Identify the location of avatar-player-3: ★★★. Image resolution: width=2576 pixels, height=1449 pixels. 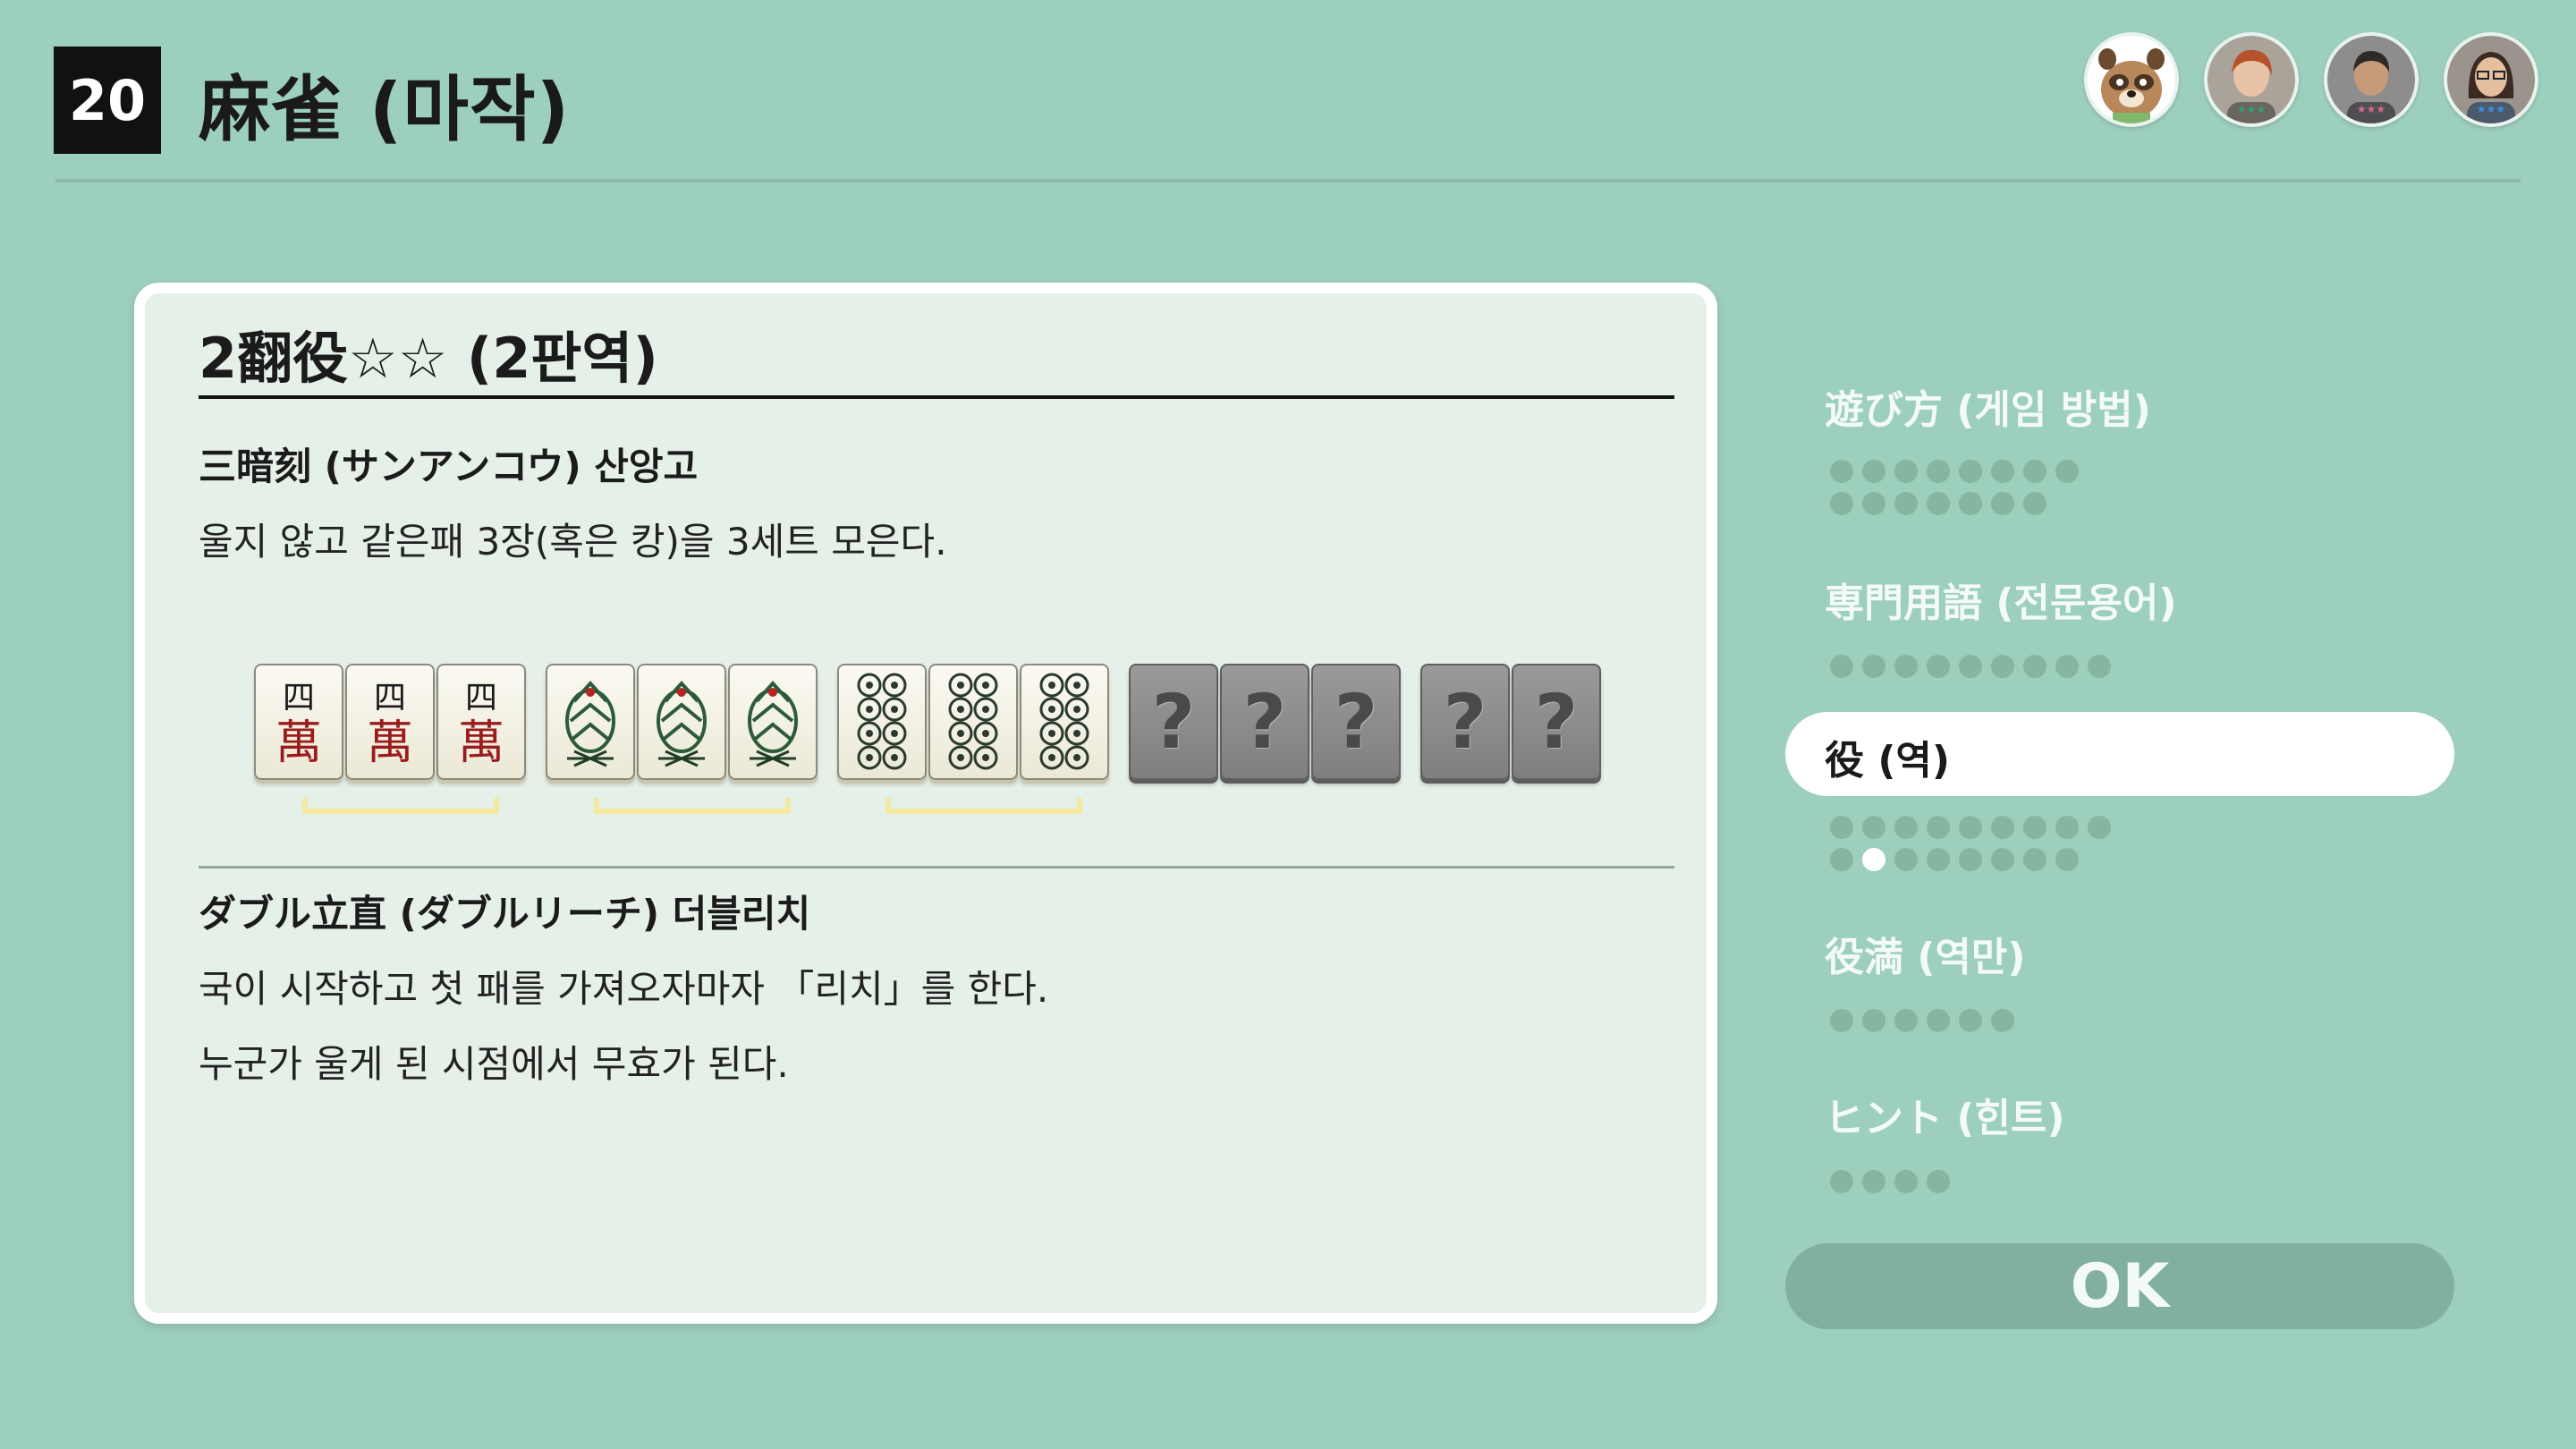
(2371, 79).